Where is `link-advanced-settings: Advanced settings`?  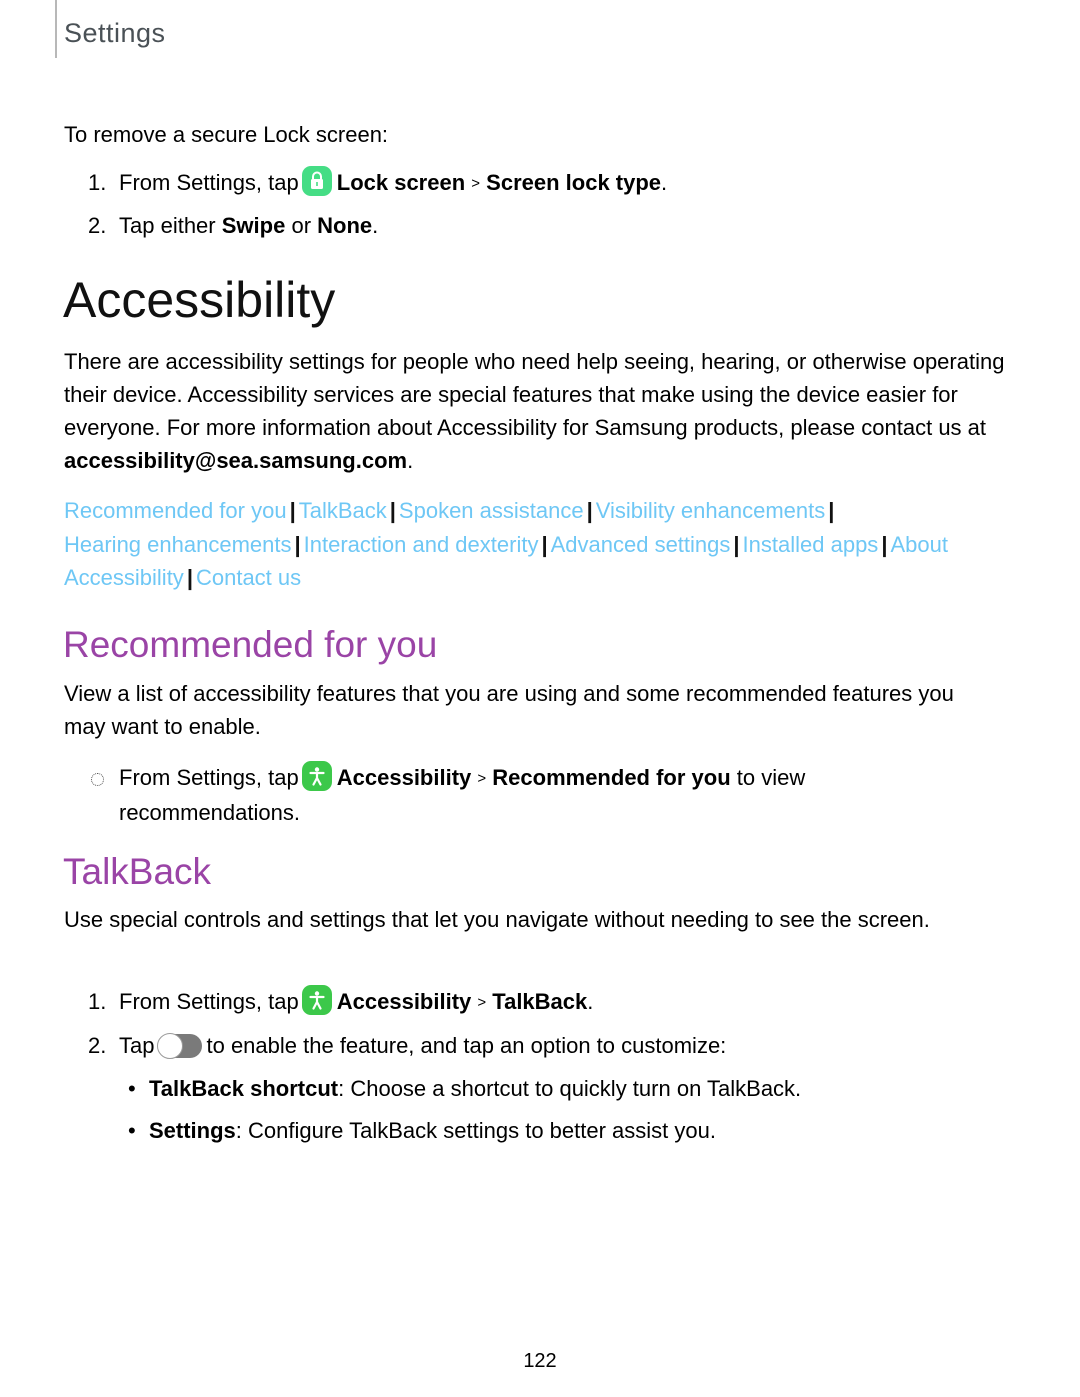
link-advanced-settings: Advanced settings is located at coordinates (641, 544).